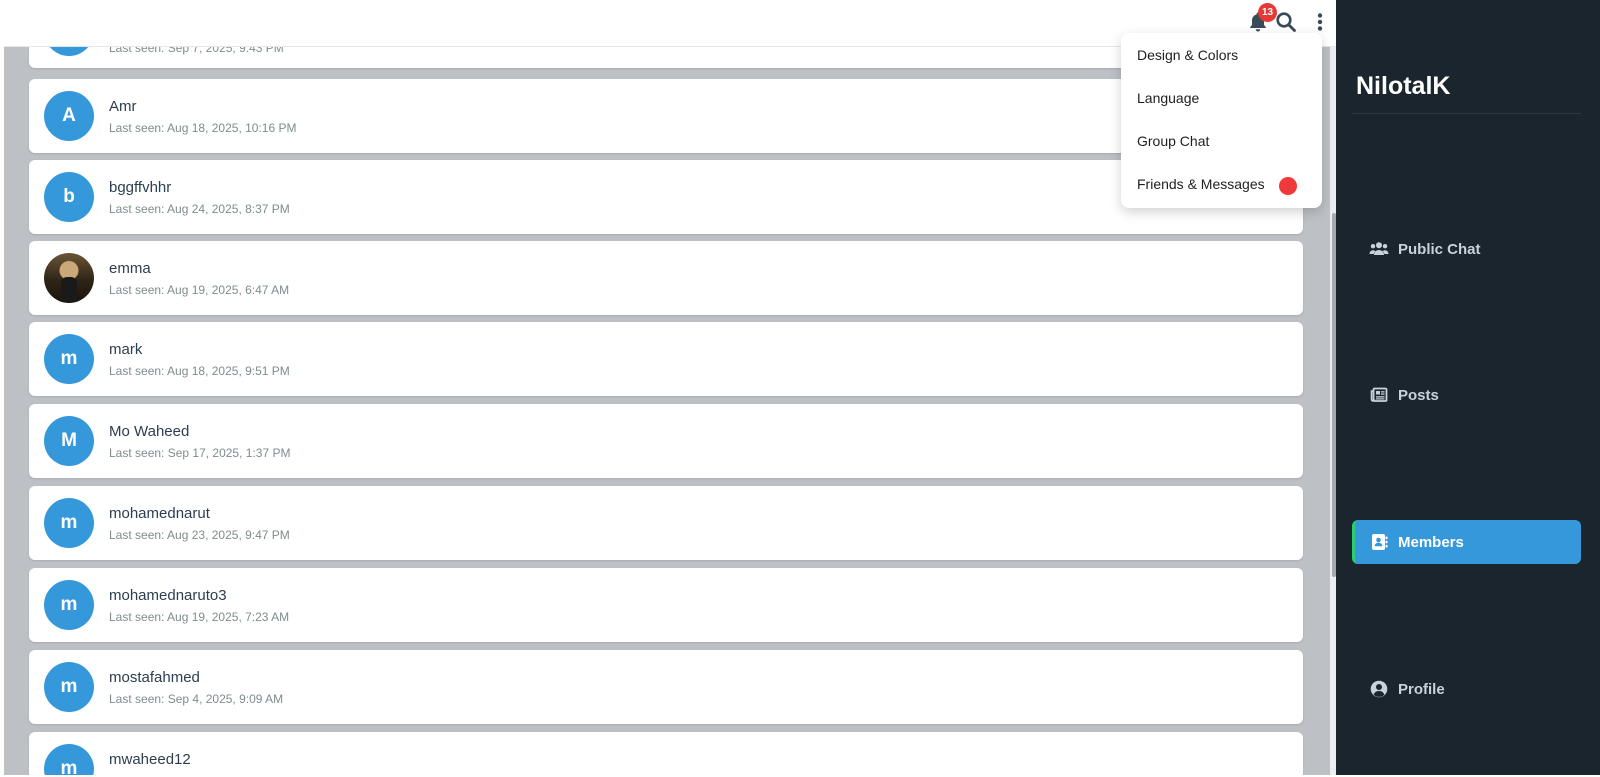  Describe the element at coordinates (1288, 186) in the screenshot. I see `alert-dot` at that location.